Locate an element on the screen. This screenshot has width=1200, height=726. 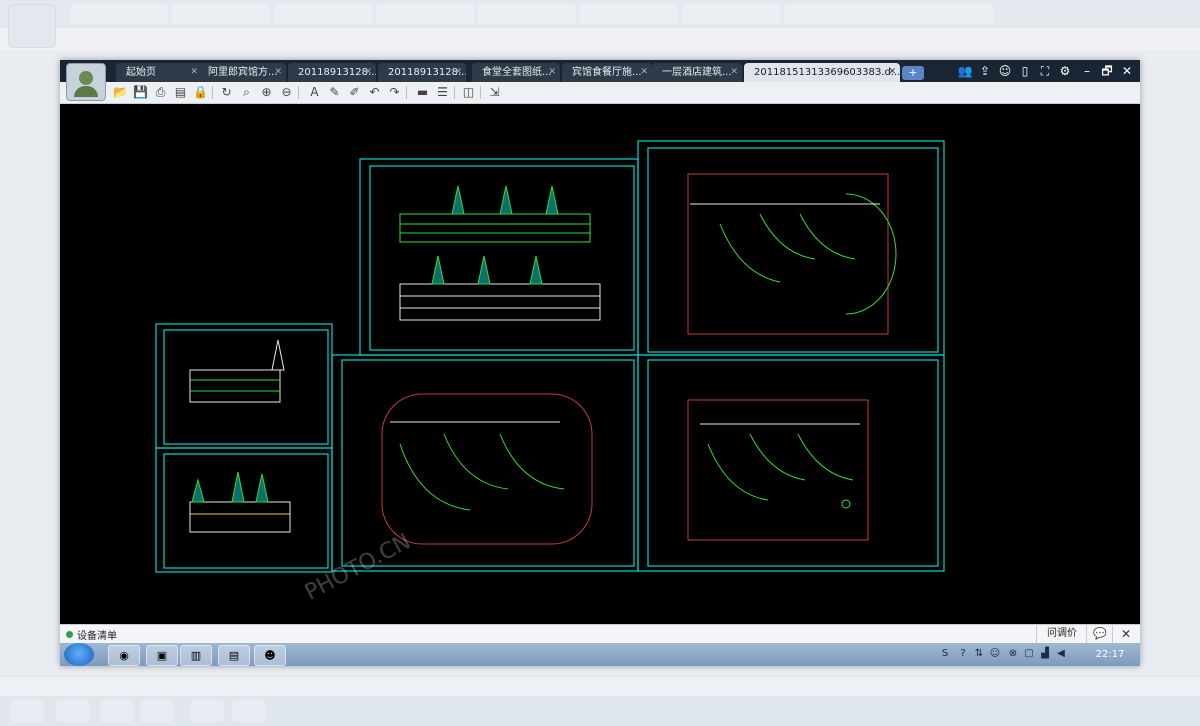
close-window-button: ✕ is located at coordinates (1127, 71).